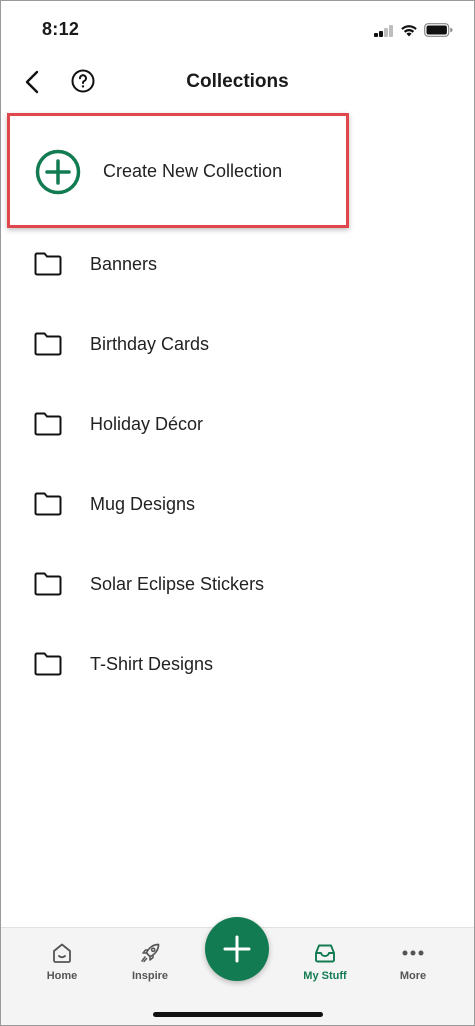 This screenshot has height=1026, width=475. I want to click on collection-name: Banners, so click(124, 264).